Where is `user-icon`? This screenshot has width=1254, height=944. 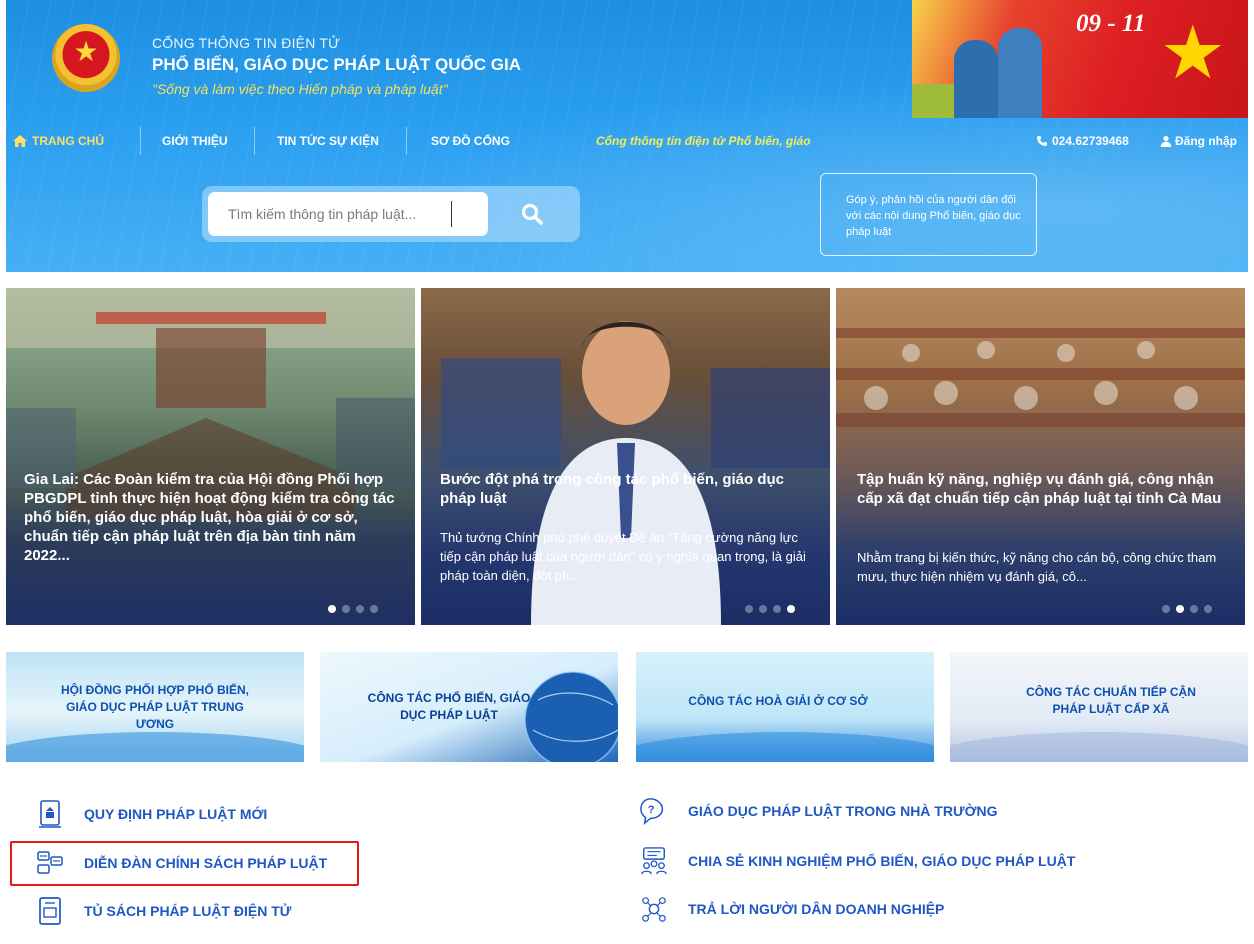
user-icon is located at coordinates (1166, 141).